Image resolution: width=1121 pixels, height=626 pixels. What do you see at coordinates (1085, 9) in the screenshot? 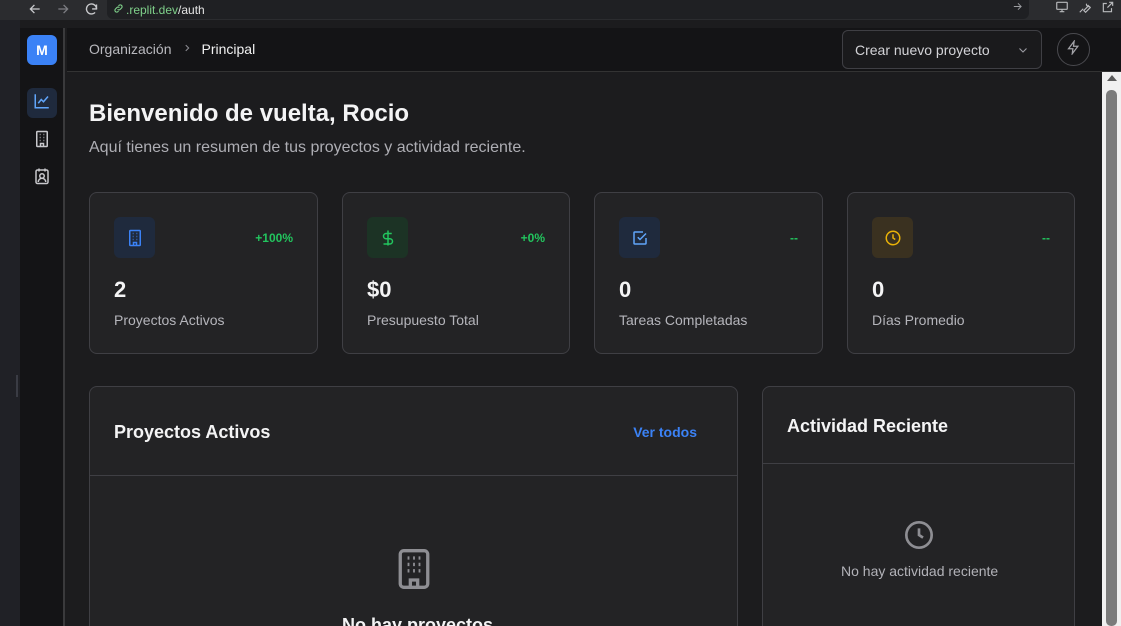
I see `wrench-icon` at bounding box center [1085, 9].